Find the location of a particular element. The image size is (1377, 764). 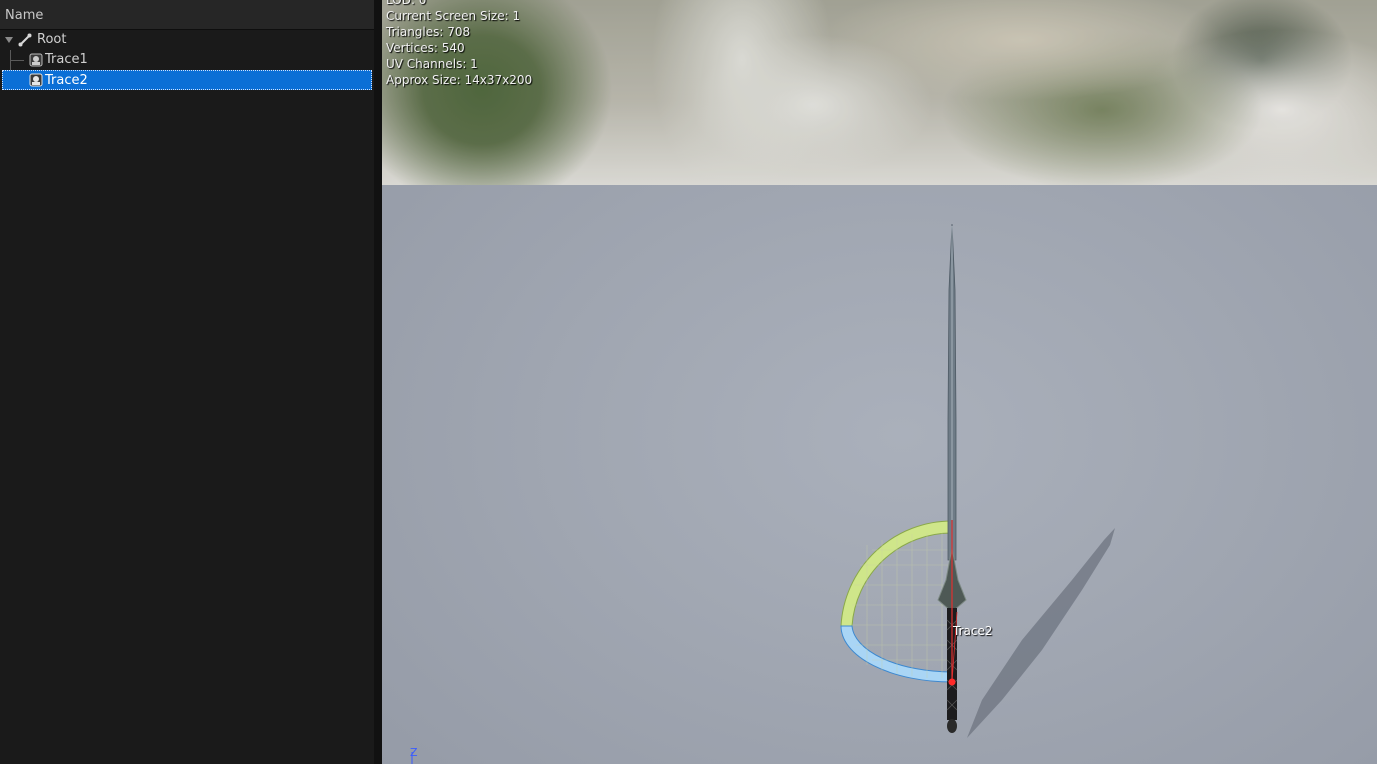

tree-row-trace1: Trace1 is located at coordinates (187, 60).